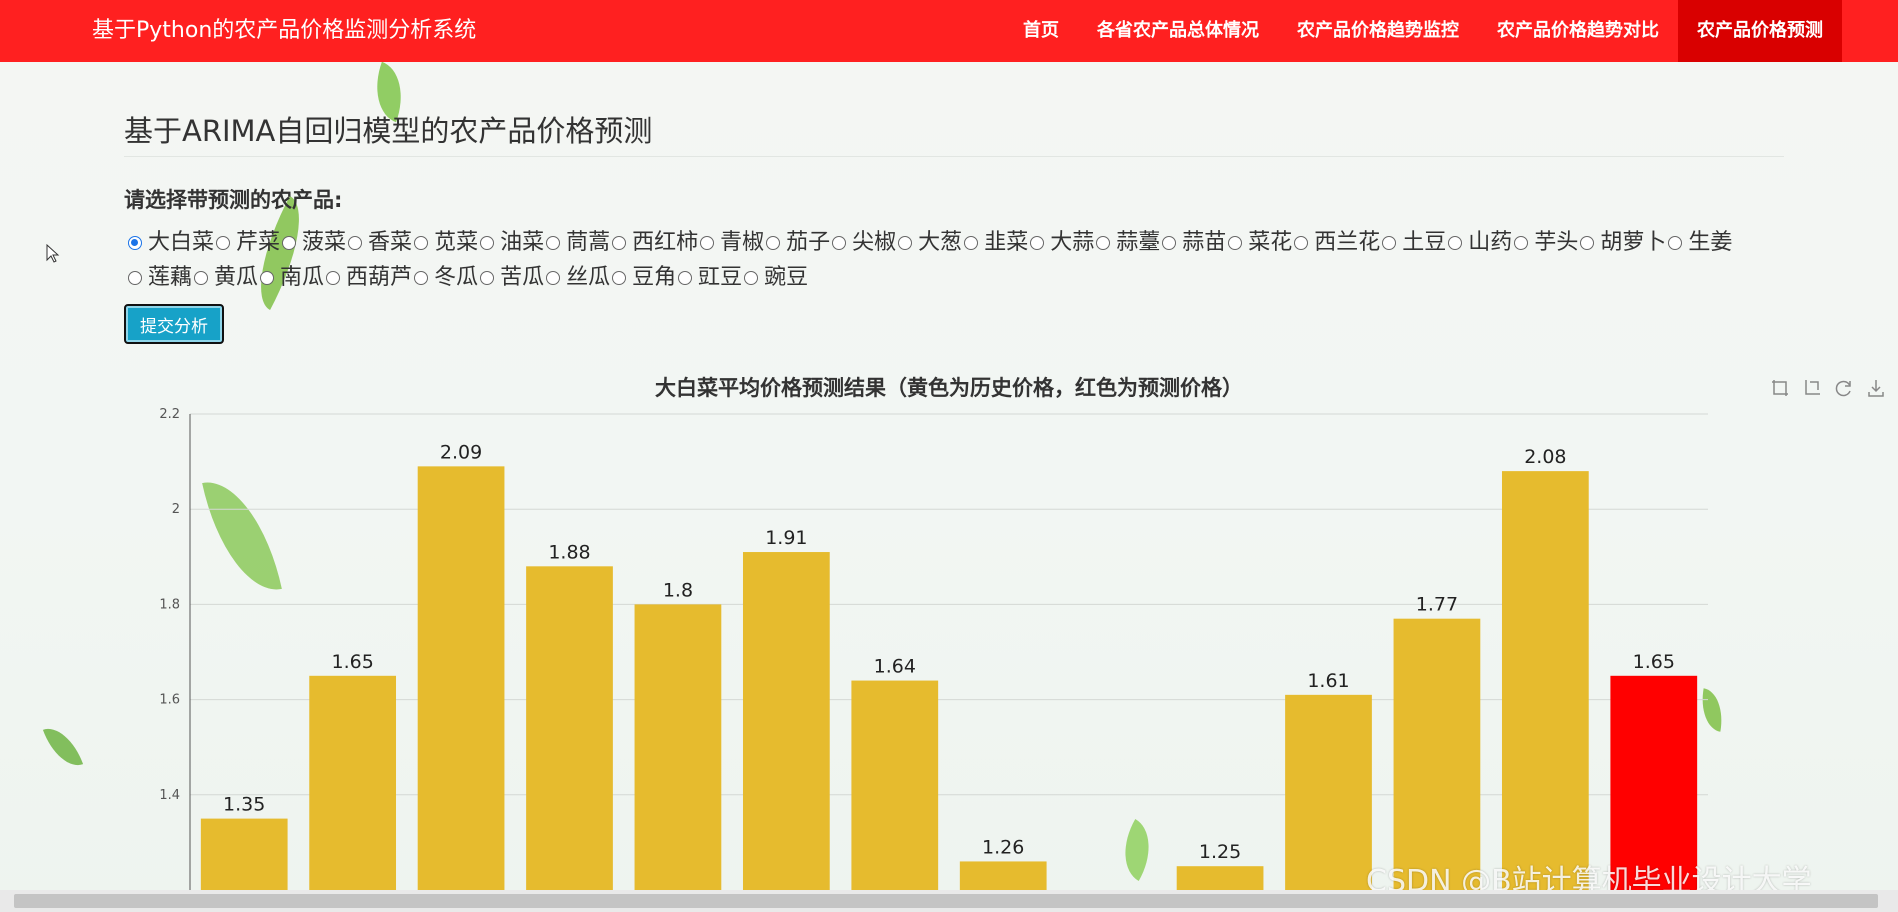 This screenshot has height=912, width=1898. What do you see at coordinates (244, 805) in the screenshot?
I see `bar-value-label: 1.35` at bounding box center [244, 805].